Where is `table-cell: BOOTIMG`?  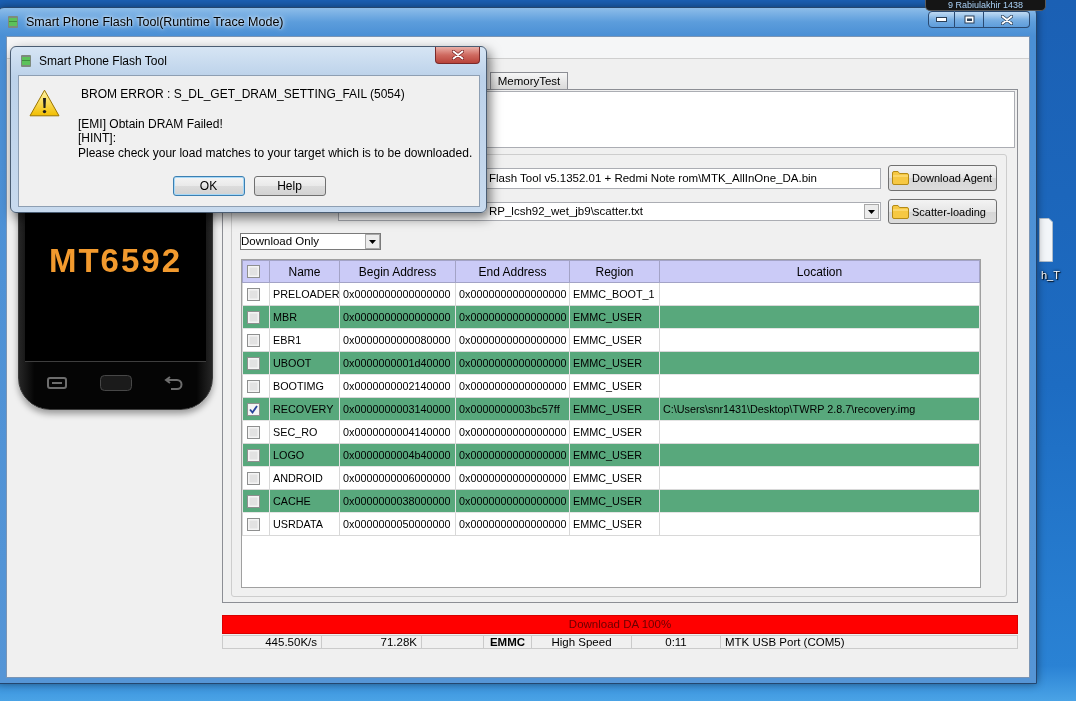 table-cell: BOOTIMG is located at coordinates (304, 386).